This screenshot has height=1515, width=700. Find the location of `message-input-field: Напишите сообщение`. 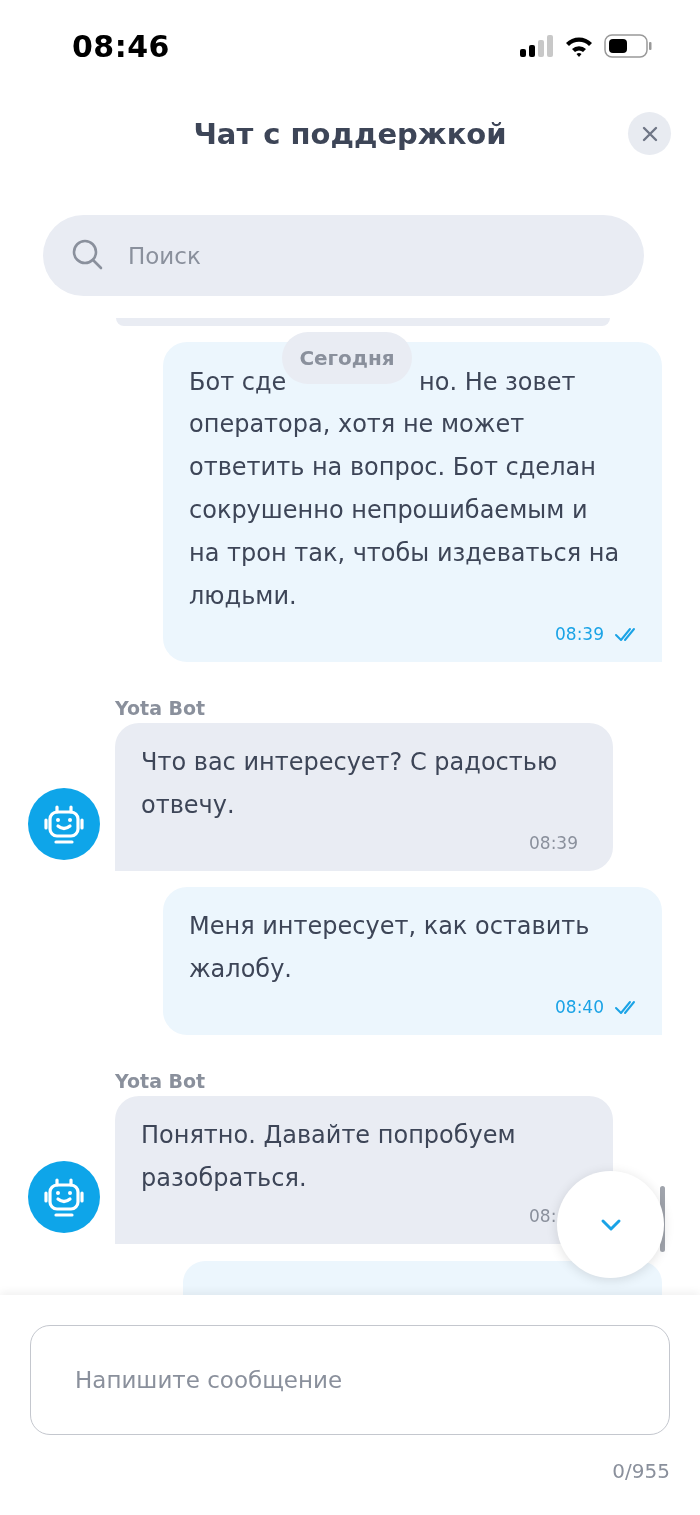

message-input-field: Напишите сообщение is located at coordinates (350, 1380).